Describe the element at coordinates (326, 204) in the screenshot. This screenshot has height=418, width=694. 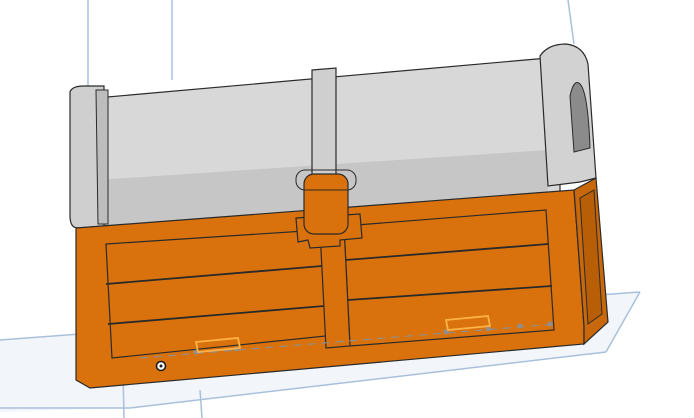
I see `lock-hasp-tab` at that location.